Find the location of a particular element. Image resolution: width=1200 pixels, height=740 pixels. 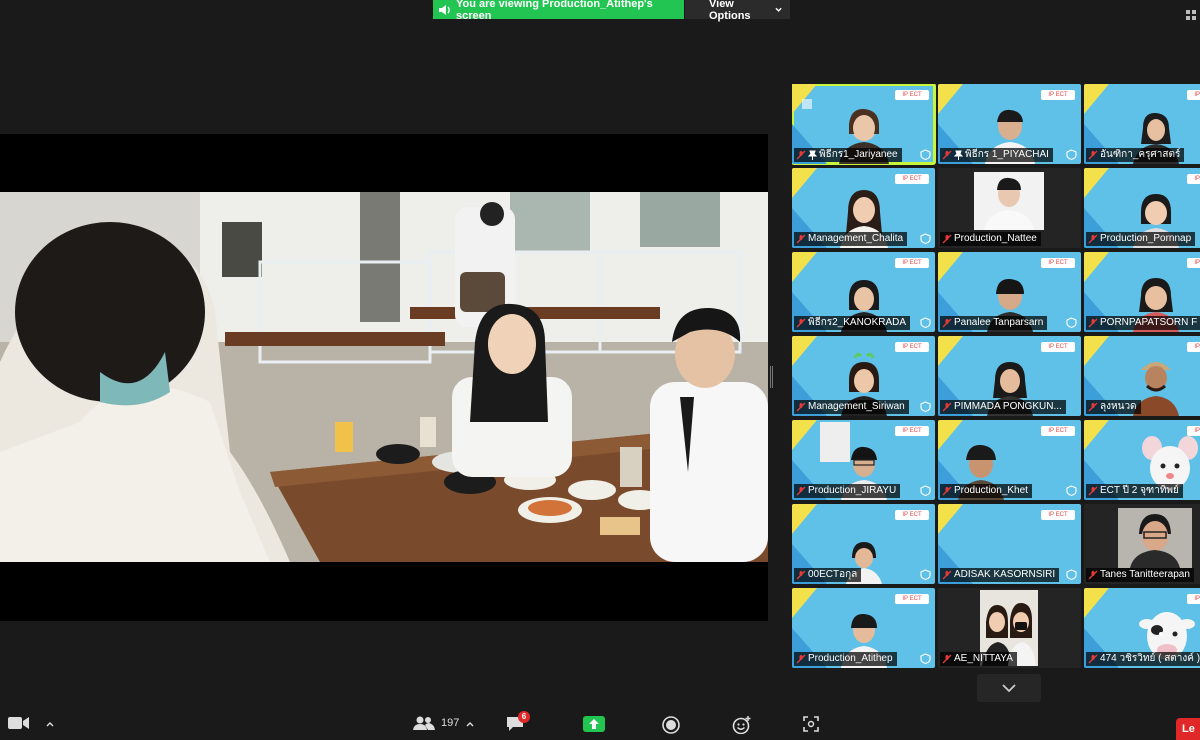

participant-tile: IP ECT 474 วชิรวิทย์ ( สตางค์ ) is located at coordinates (1142, 628).